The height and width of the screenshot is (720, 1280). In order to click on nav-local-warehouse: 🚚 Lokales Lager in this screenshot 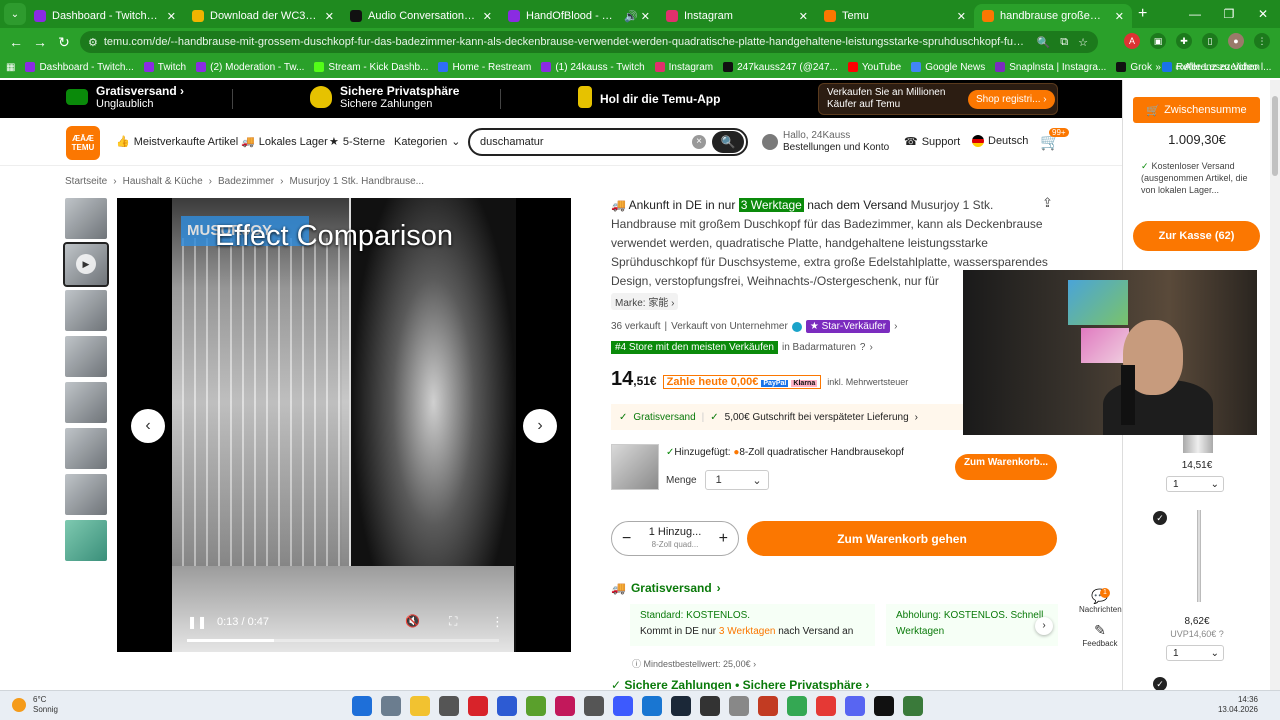, I will do `click(284, 142)`.